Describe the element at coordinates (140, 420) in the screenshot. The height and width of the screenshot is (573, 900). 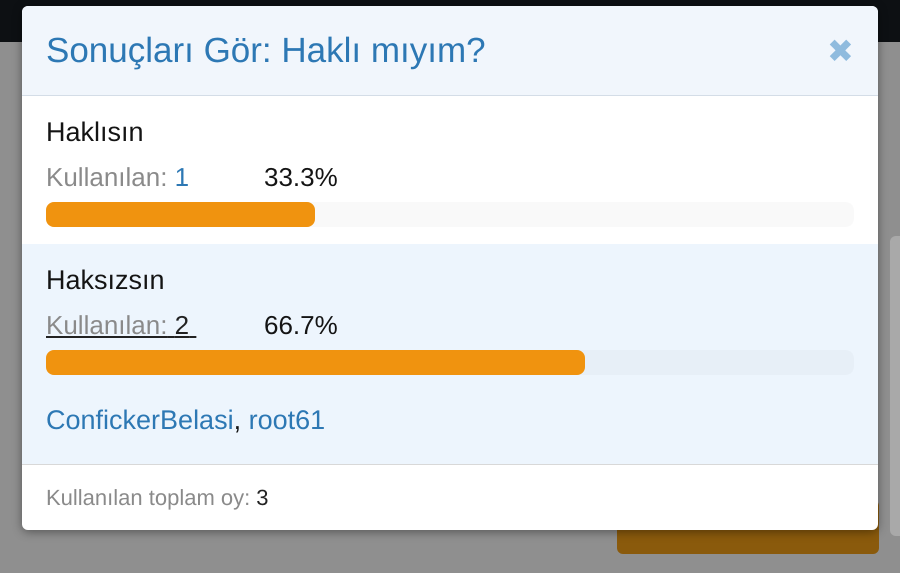
I see `voter-link: ConfickerBelasi` at that location.